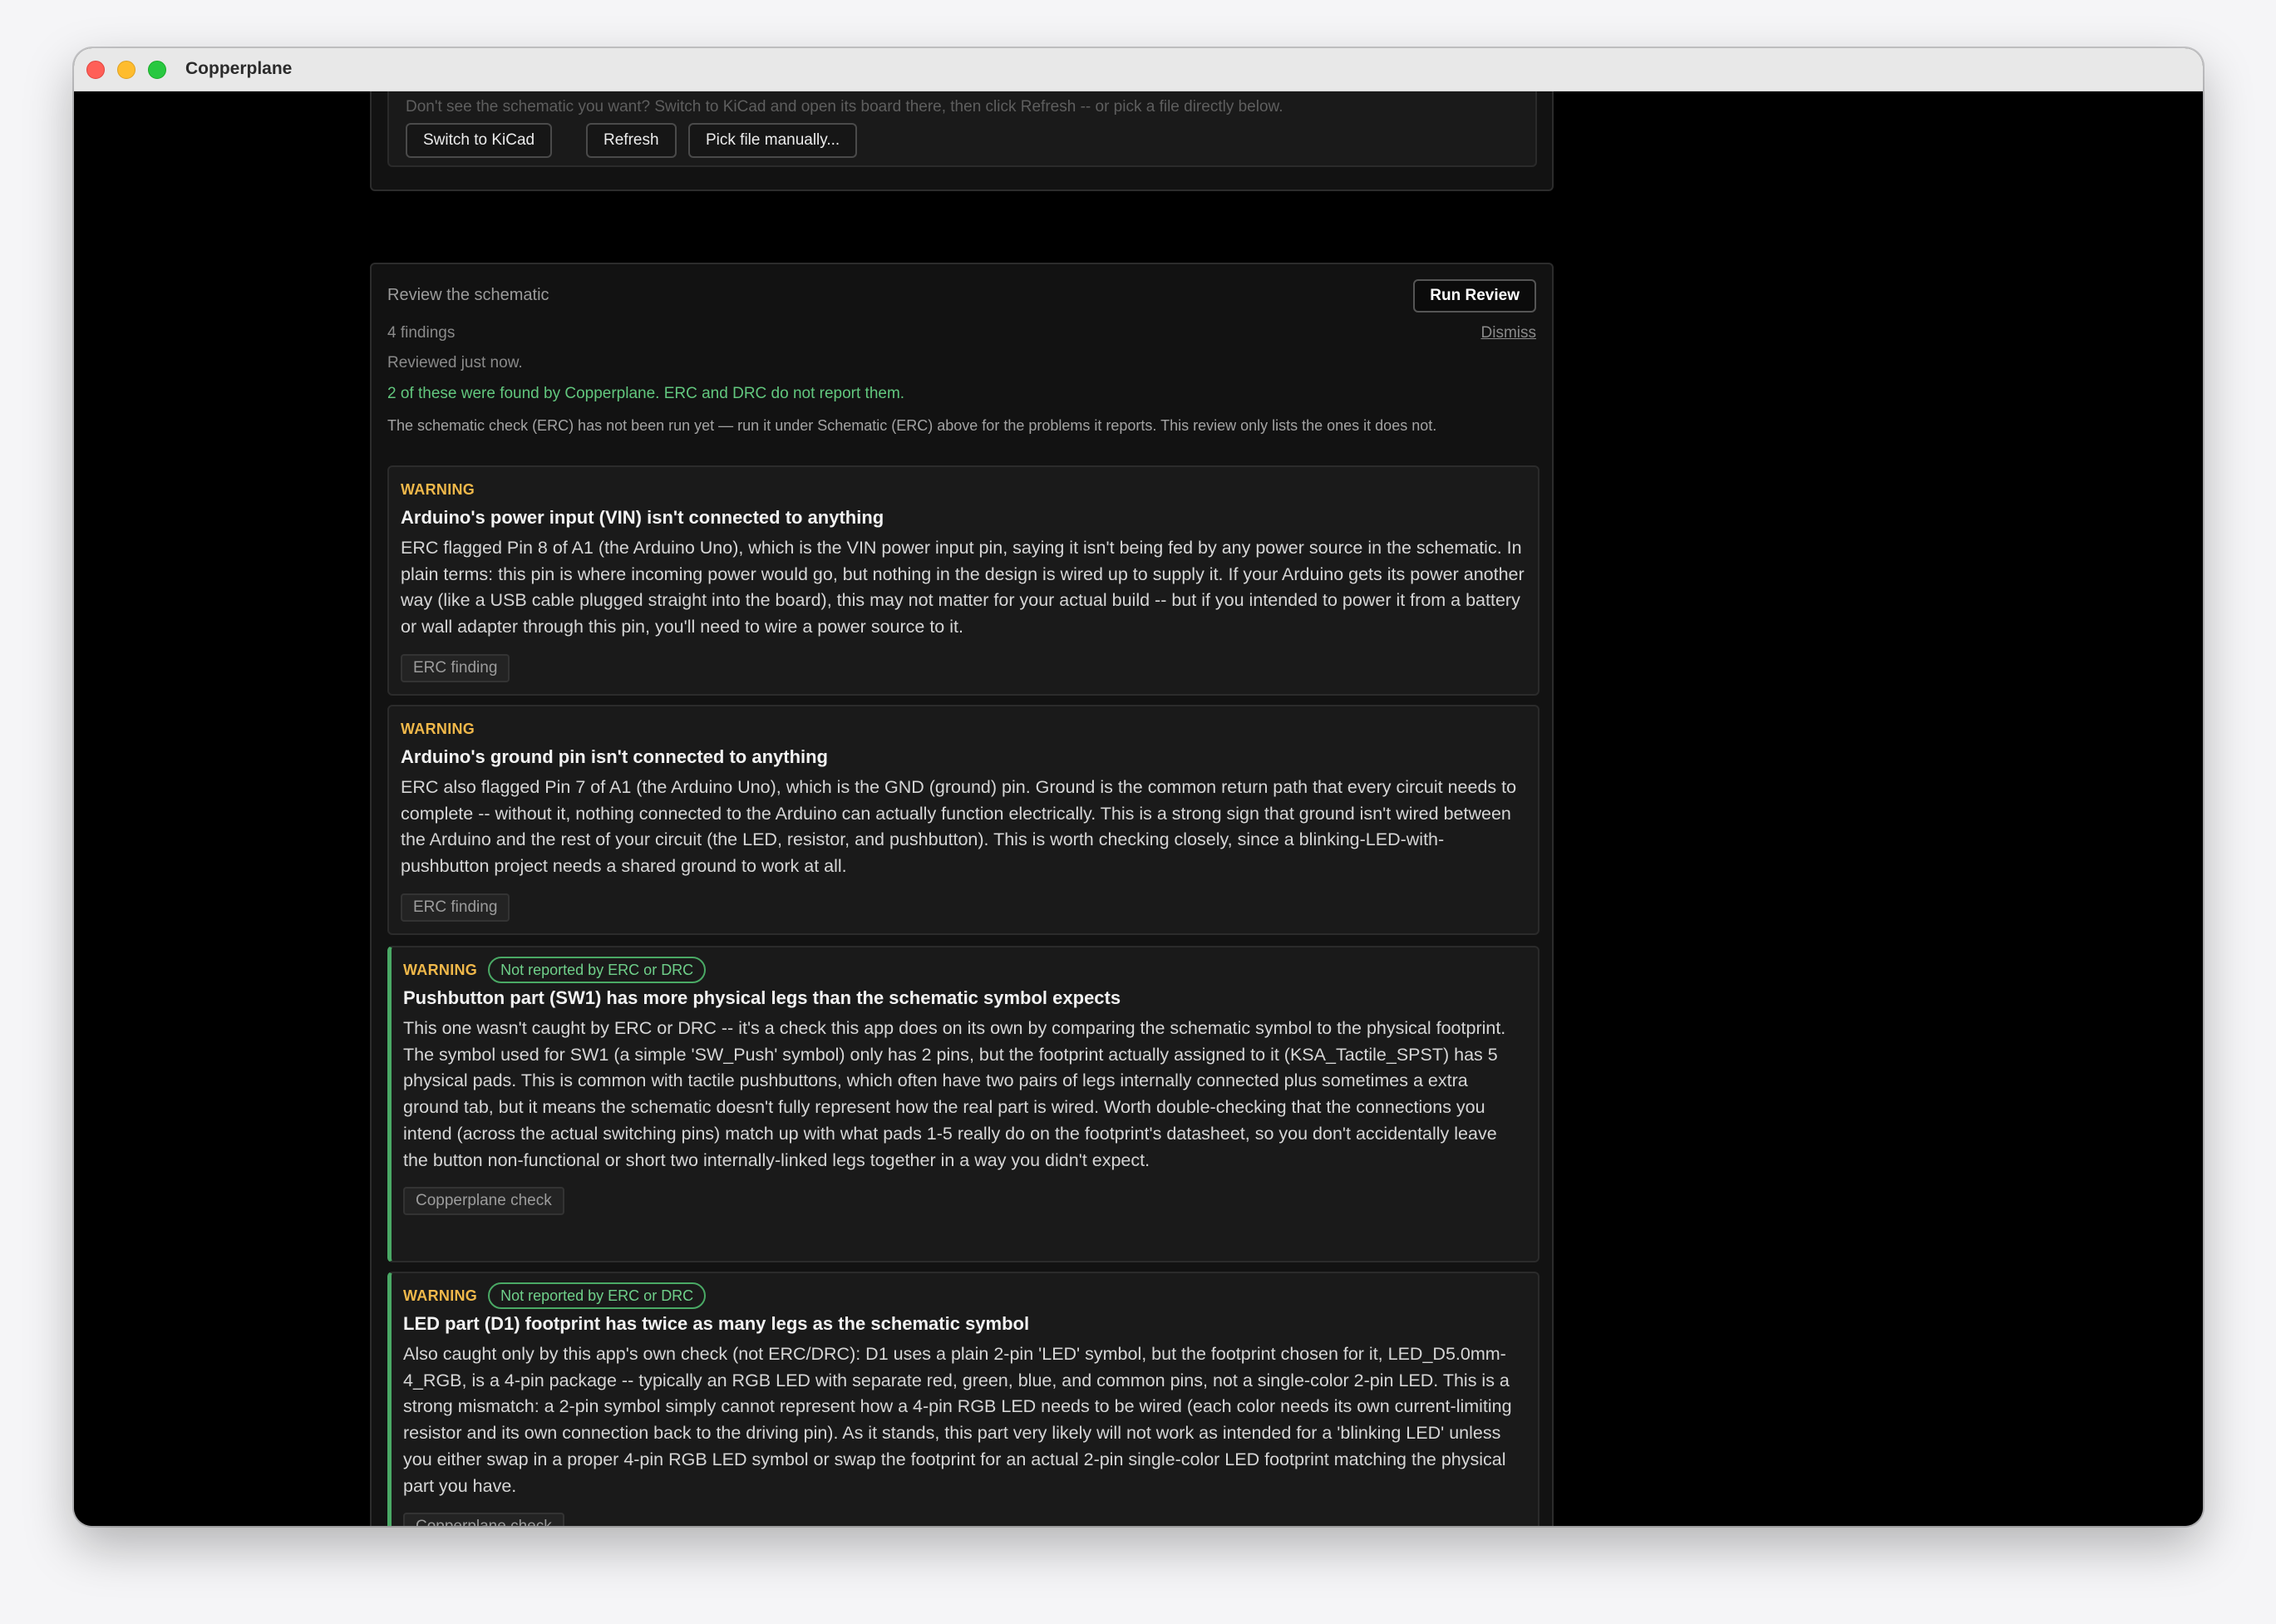 The image size is (2276, 1624). I want to click on title-bar: Copperplane, so click(1138, 69).